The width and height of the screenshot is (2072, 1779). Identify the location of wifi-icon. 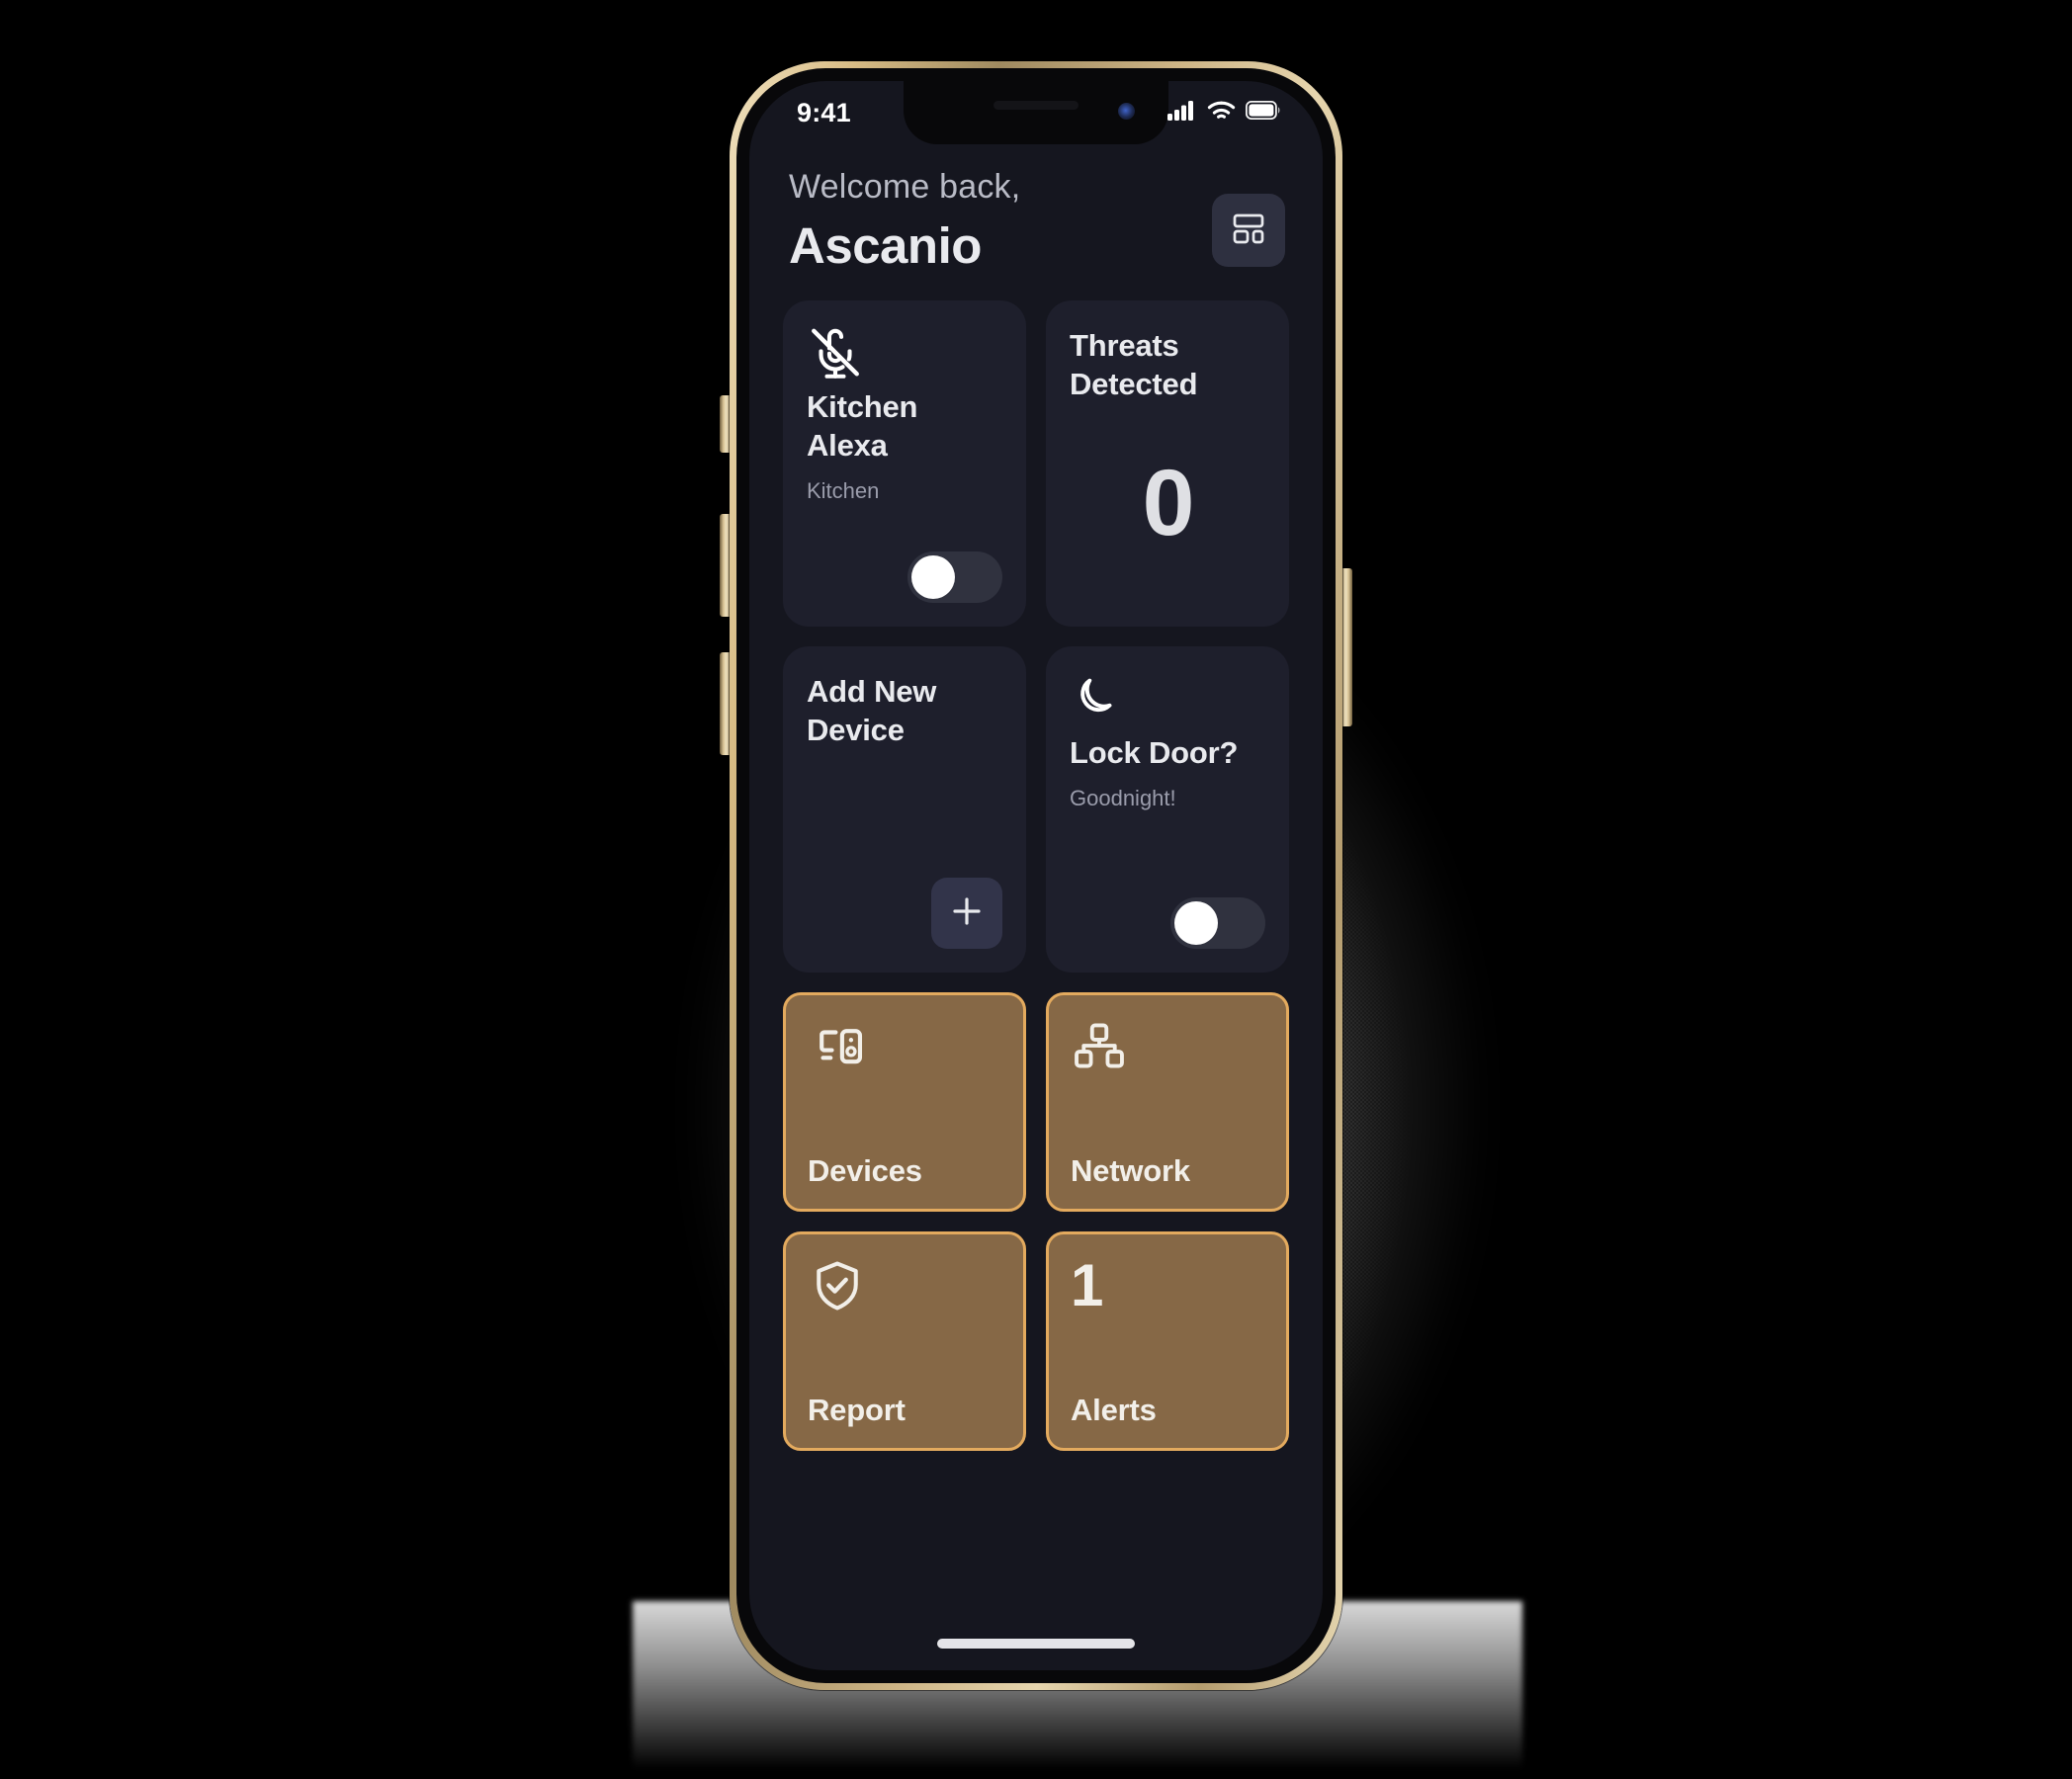
(1221, 113).